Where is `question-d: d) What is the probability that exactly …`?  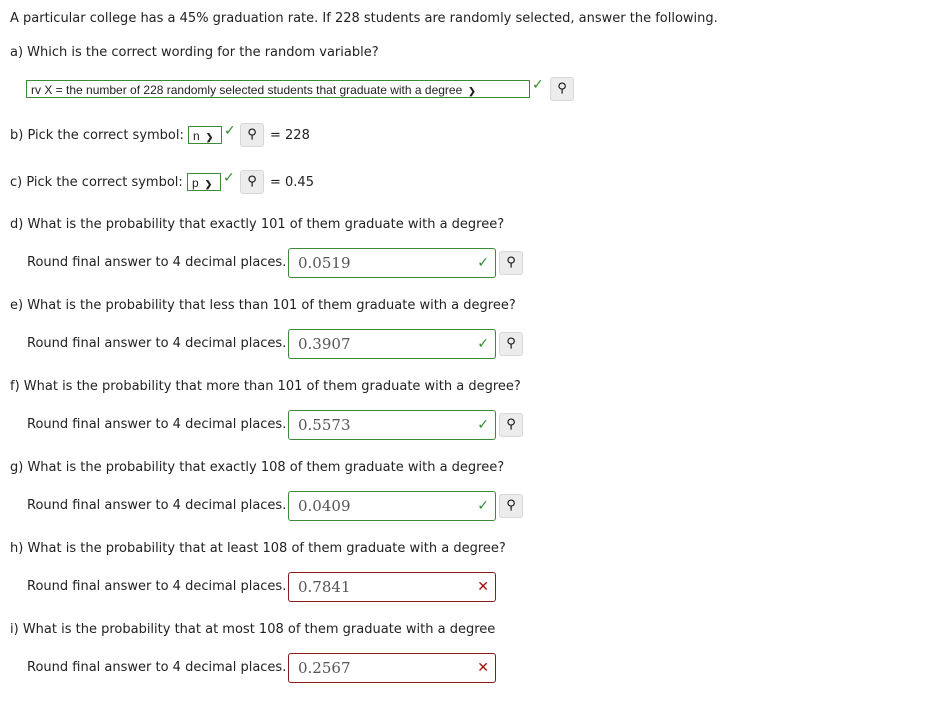
question-d: d) What is the probability that exactly … is located at coordinates (257, 224).